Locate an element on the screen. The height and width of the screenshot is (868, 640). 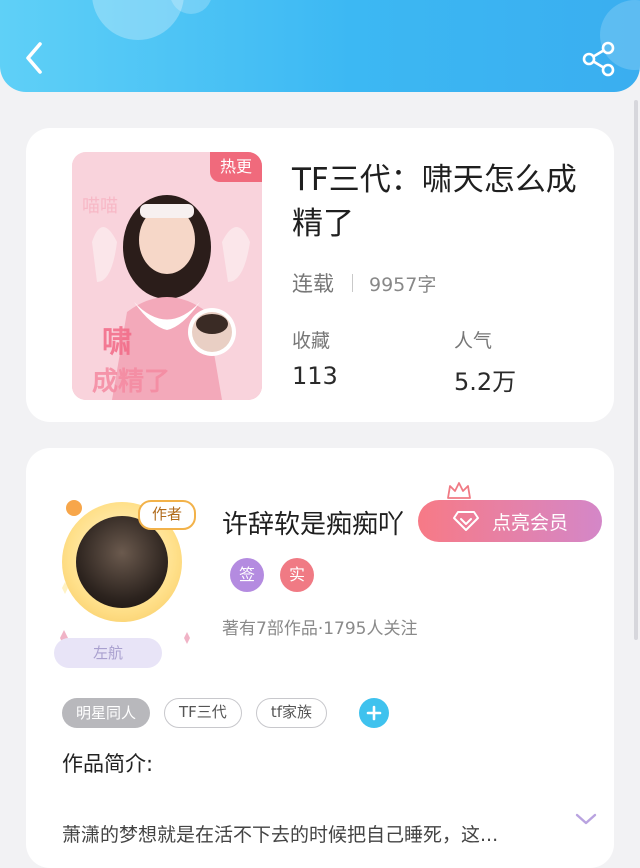
popularity-value: 5.2万 is located at coordinates (485, 382).